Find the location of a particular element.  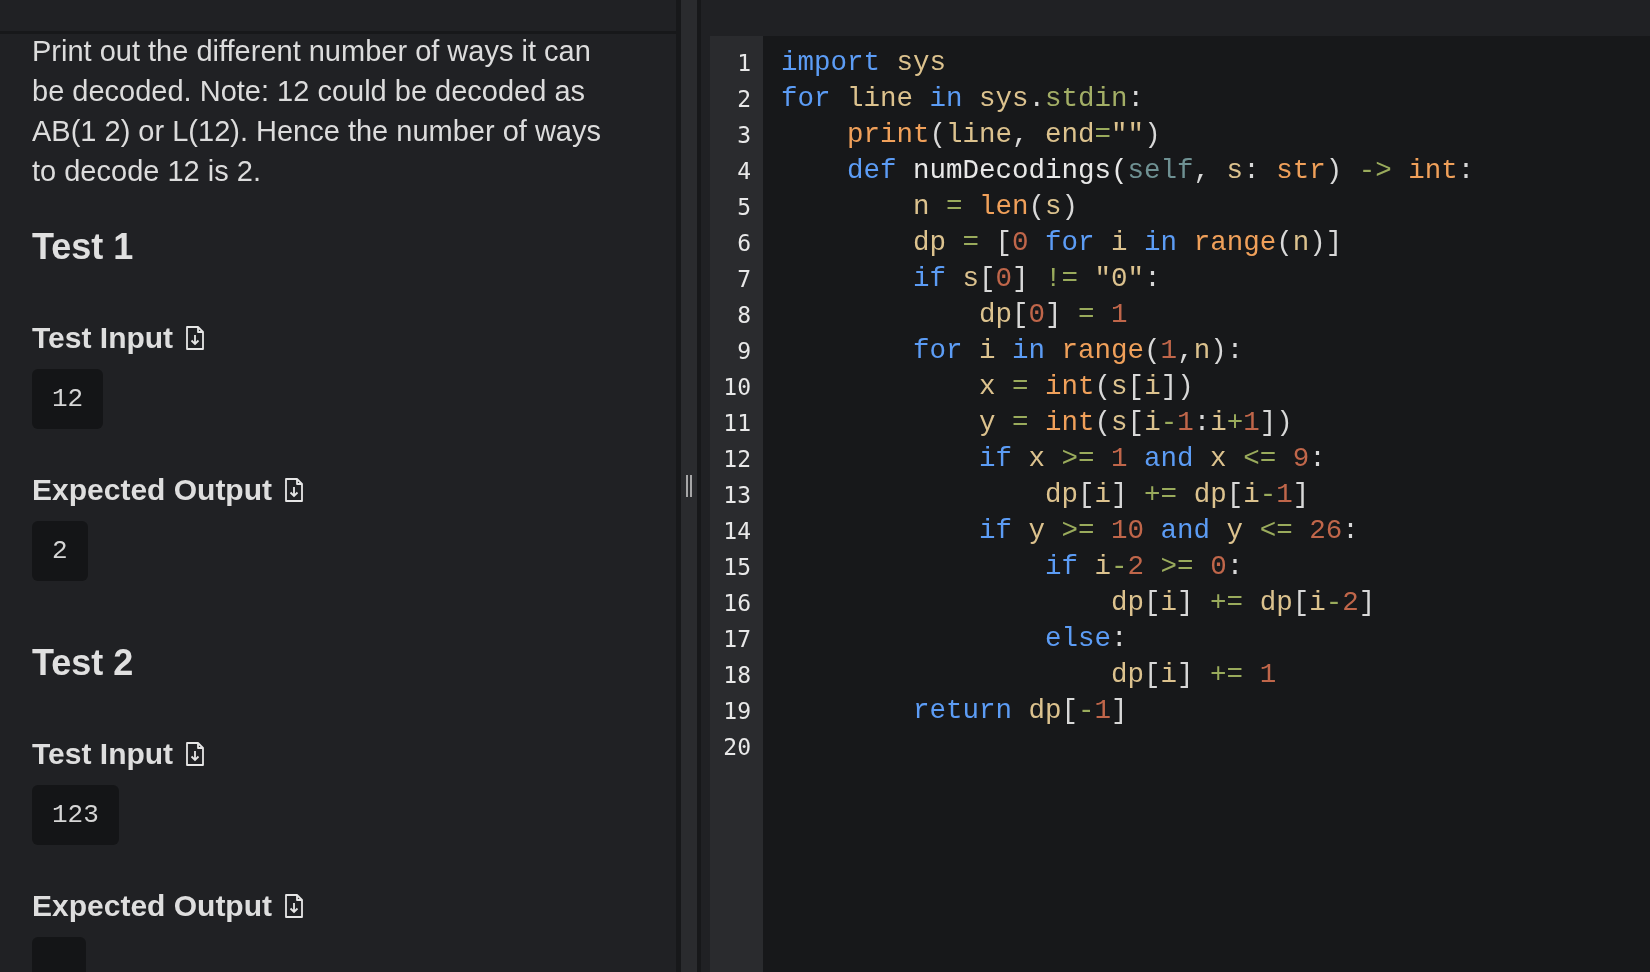

line-number: 3 is located at coordinates (744, 135).